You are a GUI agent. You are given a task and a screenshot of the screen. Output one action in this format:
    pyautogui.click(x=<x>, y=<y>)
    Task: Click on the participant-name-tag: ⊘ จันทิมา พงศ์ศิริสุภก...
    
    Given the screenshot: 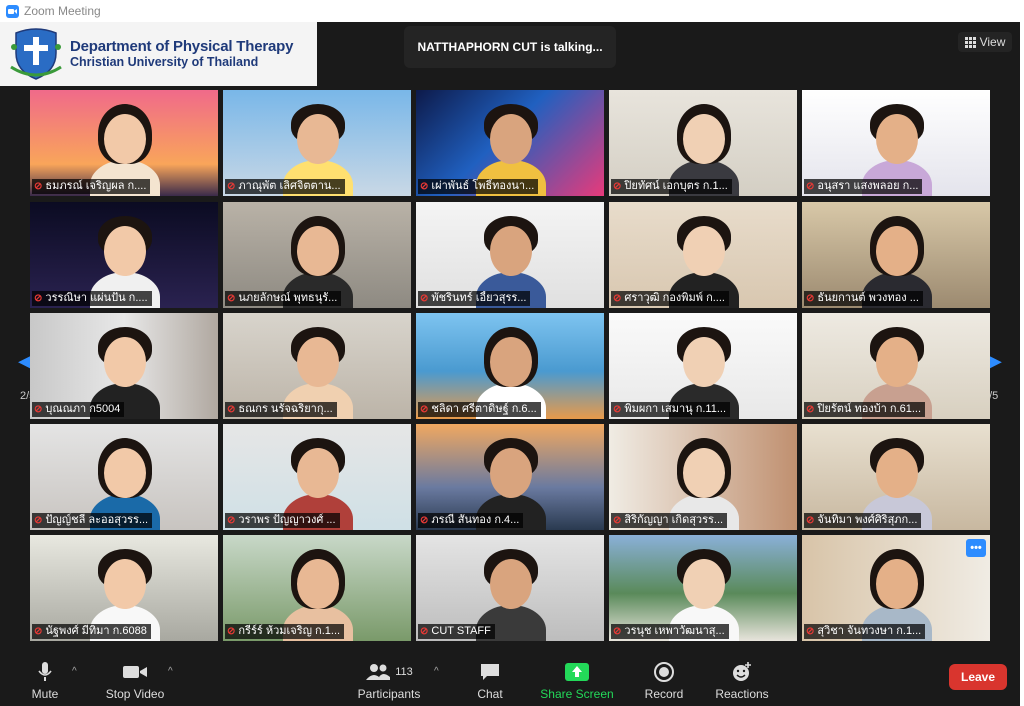 What is the action you would take?
    pyautogui.click(x=863, y=520)
    